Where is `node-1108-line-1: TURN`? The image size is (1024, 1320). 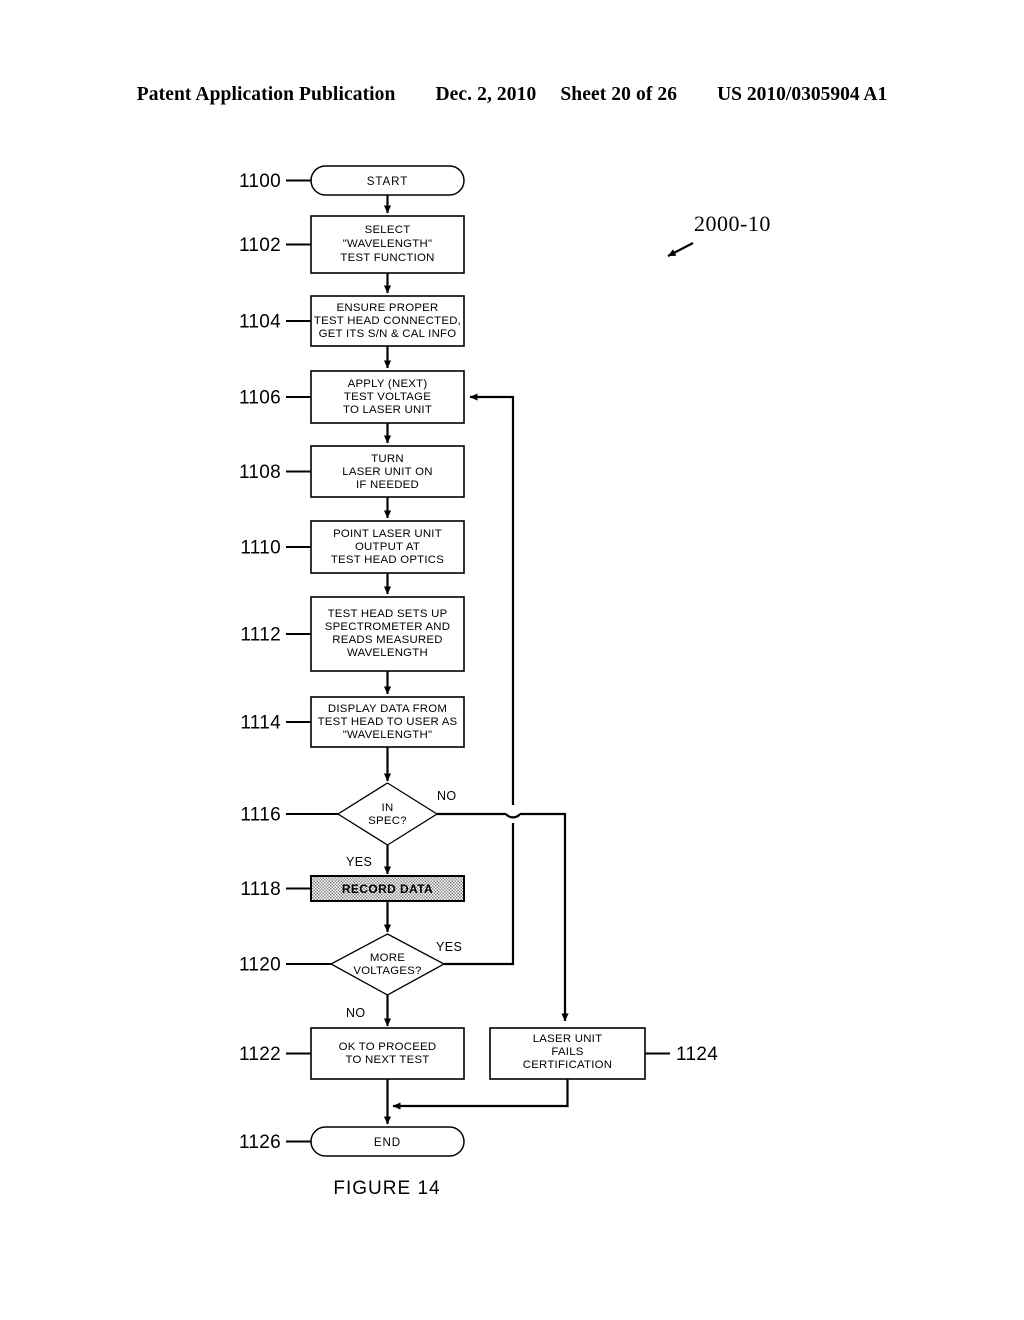 node-1108-line-1: TURN is located at coordinates (387, 459).